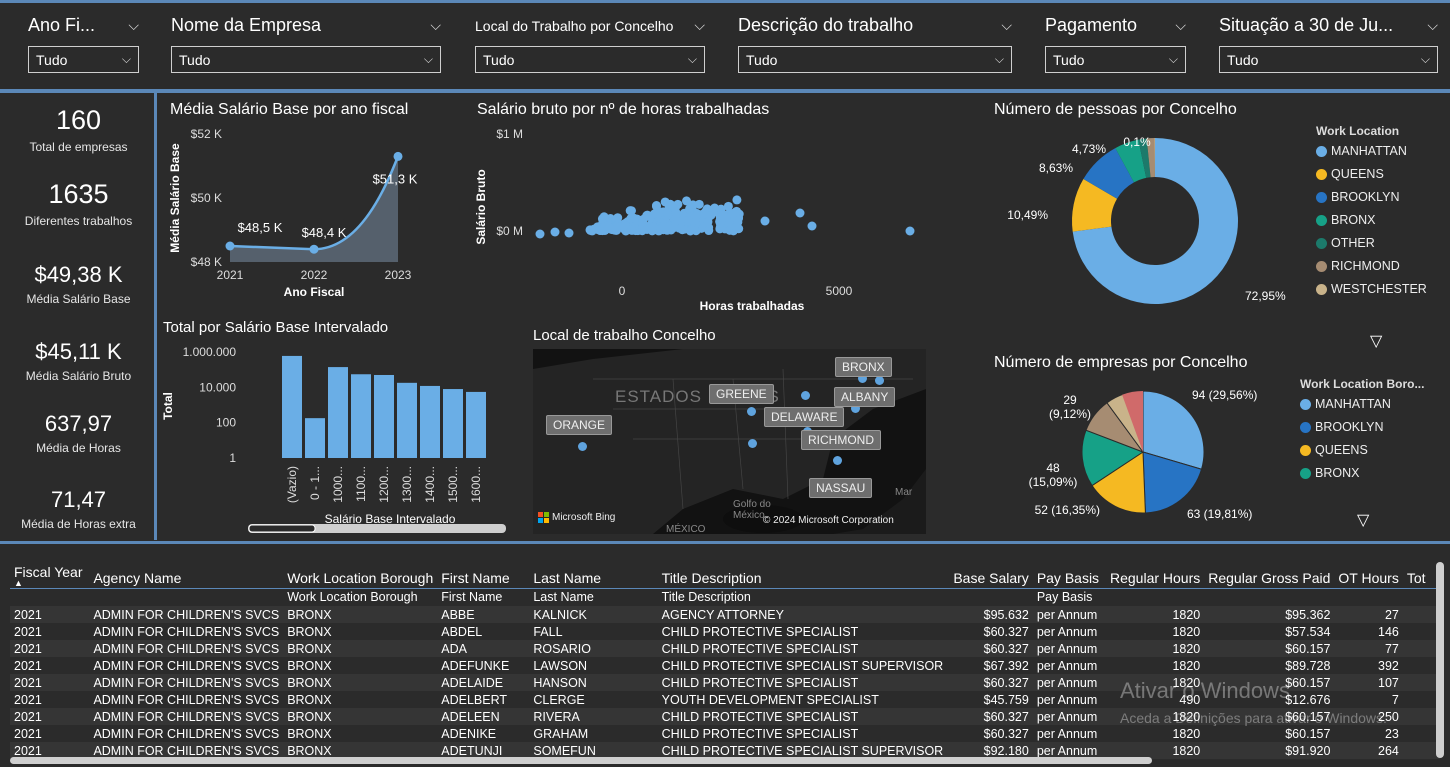 Image resolution: width=1450 pixels, height=767 pixels. I want to click on column-header: Tot, so click(1421, 574).